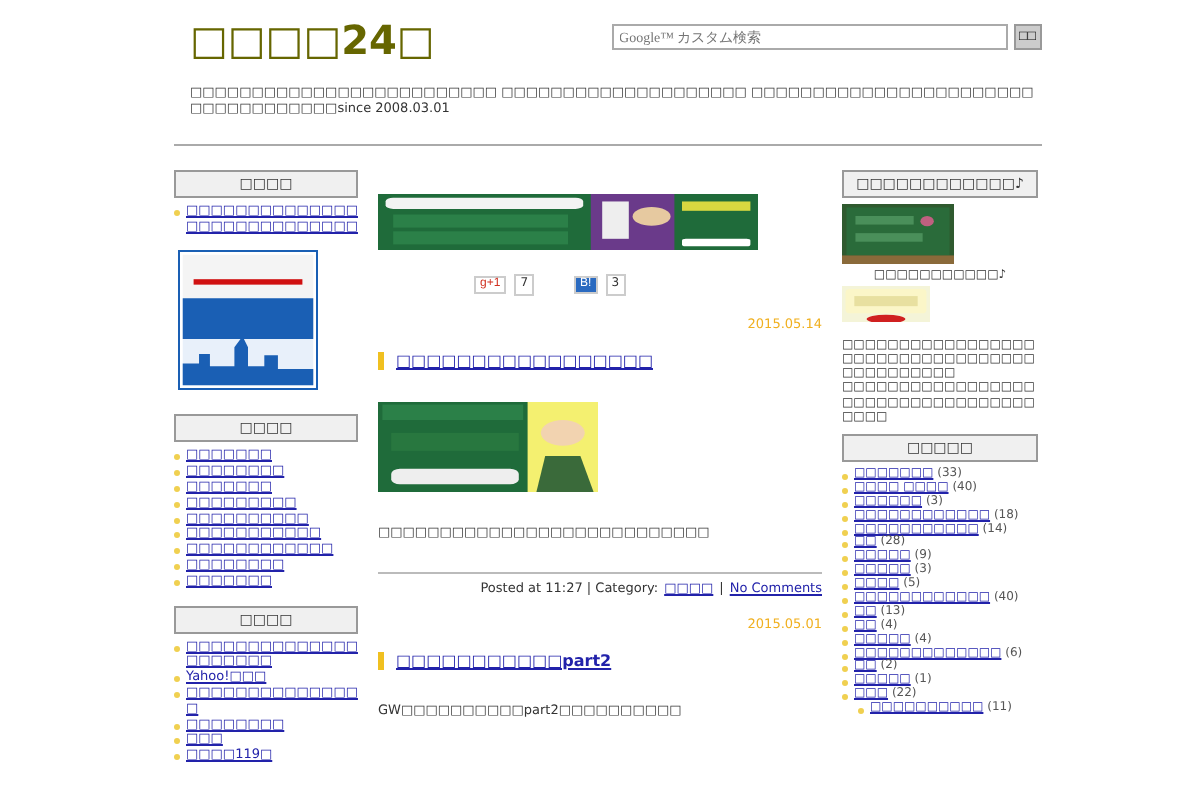 This screenshot has width=1200, height=800. I want to click on site-title: □□□□24□, so click(312, 40).